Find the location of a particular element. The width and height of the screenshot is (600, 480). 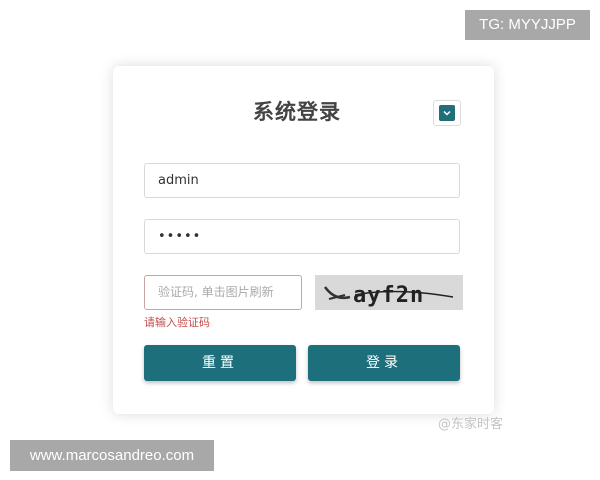

author-watermark: @东家时客 is located at coordinates (471, 424).